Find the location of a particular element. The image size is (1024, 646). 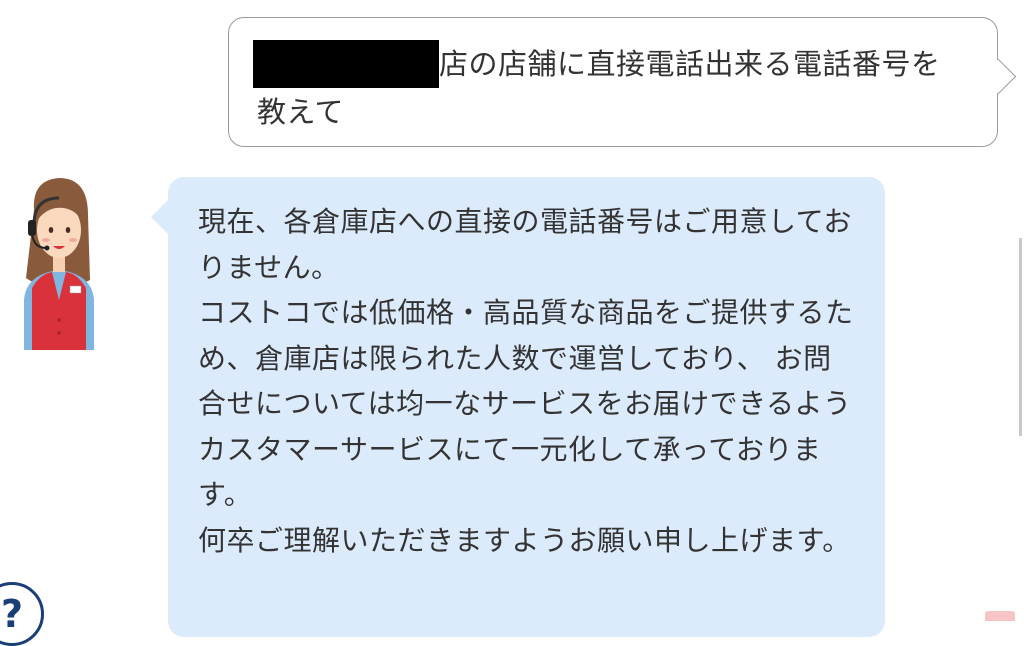

corner-widget is located at coordinates (1000, 616).